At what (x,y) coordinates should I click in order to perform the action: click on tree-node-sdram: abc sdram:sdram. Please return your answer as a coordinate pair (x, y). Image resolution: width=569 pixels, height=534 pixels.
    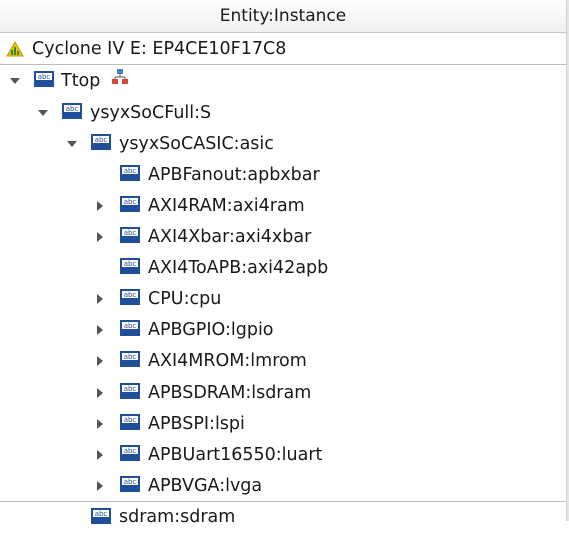
    Looking at the image, I should click on (283, 518).